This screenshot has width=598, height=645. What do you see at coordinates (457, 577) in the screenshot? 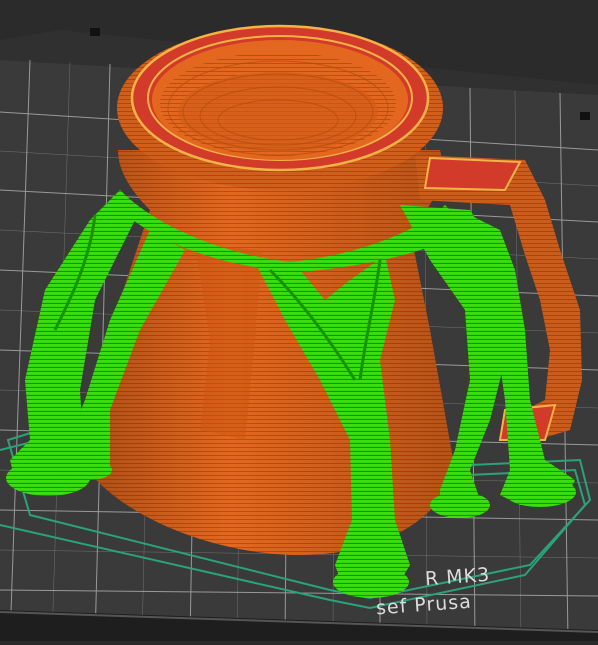
I see `bed-label-model: R MK3` at bounding box center [457, 577].